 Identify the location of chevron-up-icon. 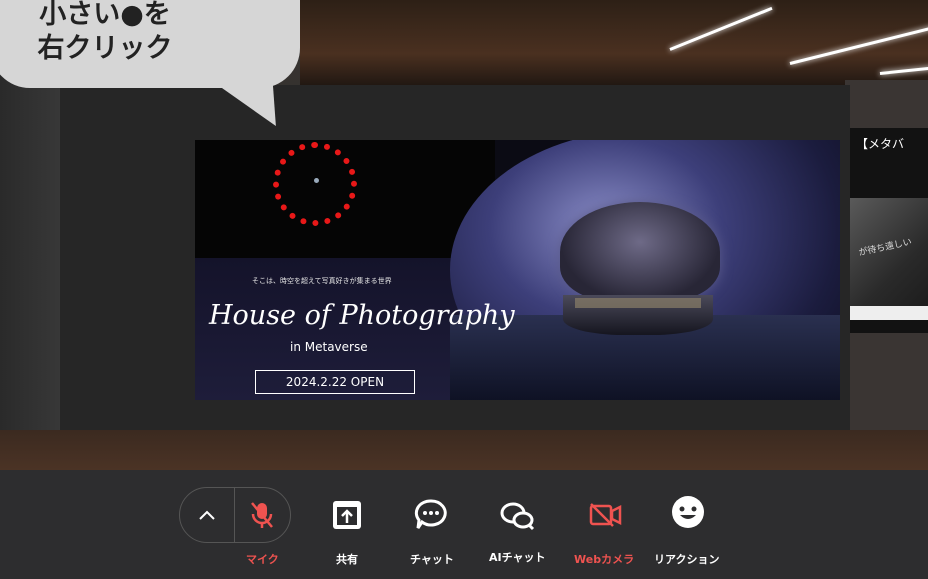
(207, 515).